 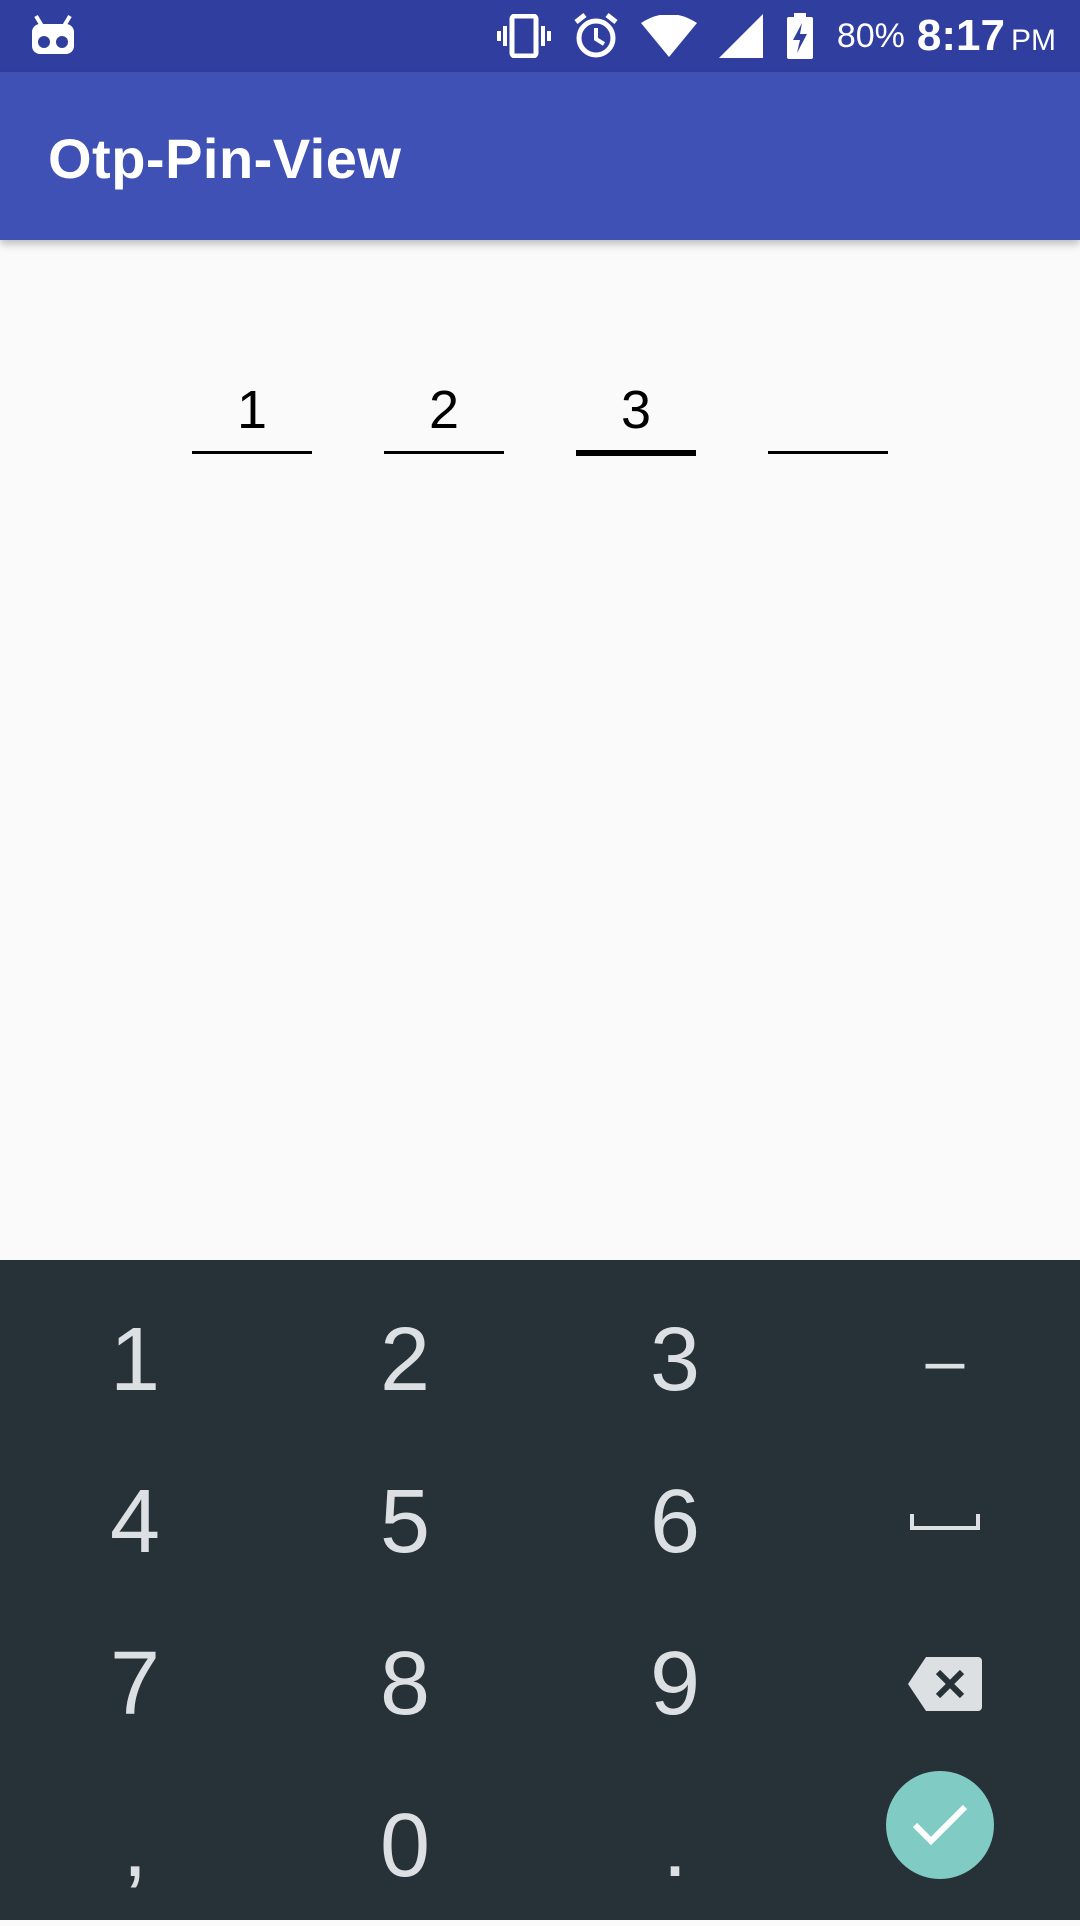 What do you see at coordinates (405, 1522) in the screenshot?
I see `key-5: 5` at bounding box center [405, 1522].